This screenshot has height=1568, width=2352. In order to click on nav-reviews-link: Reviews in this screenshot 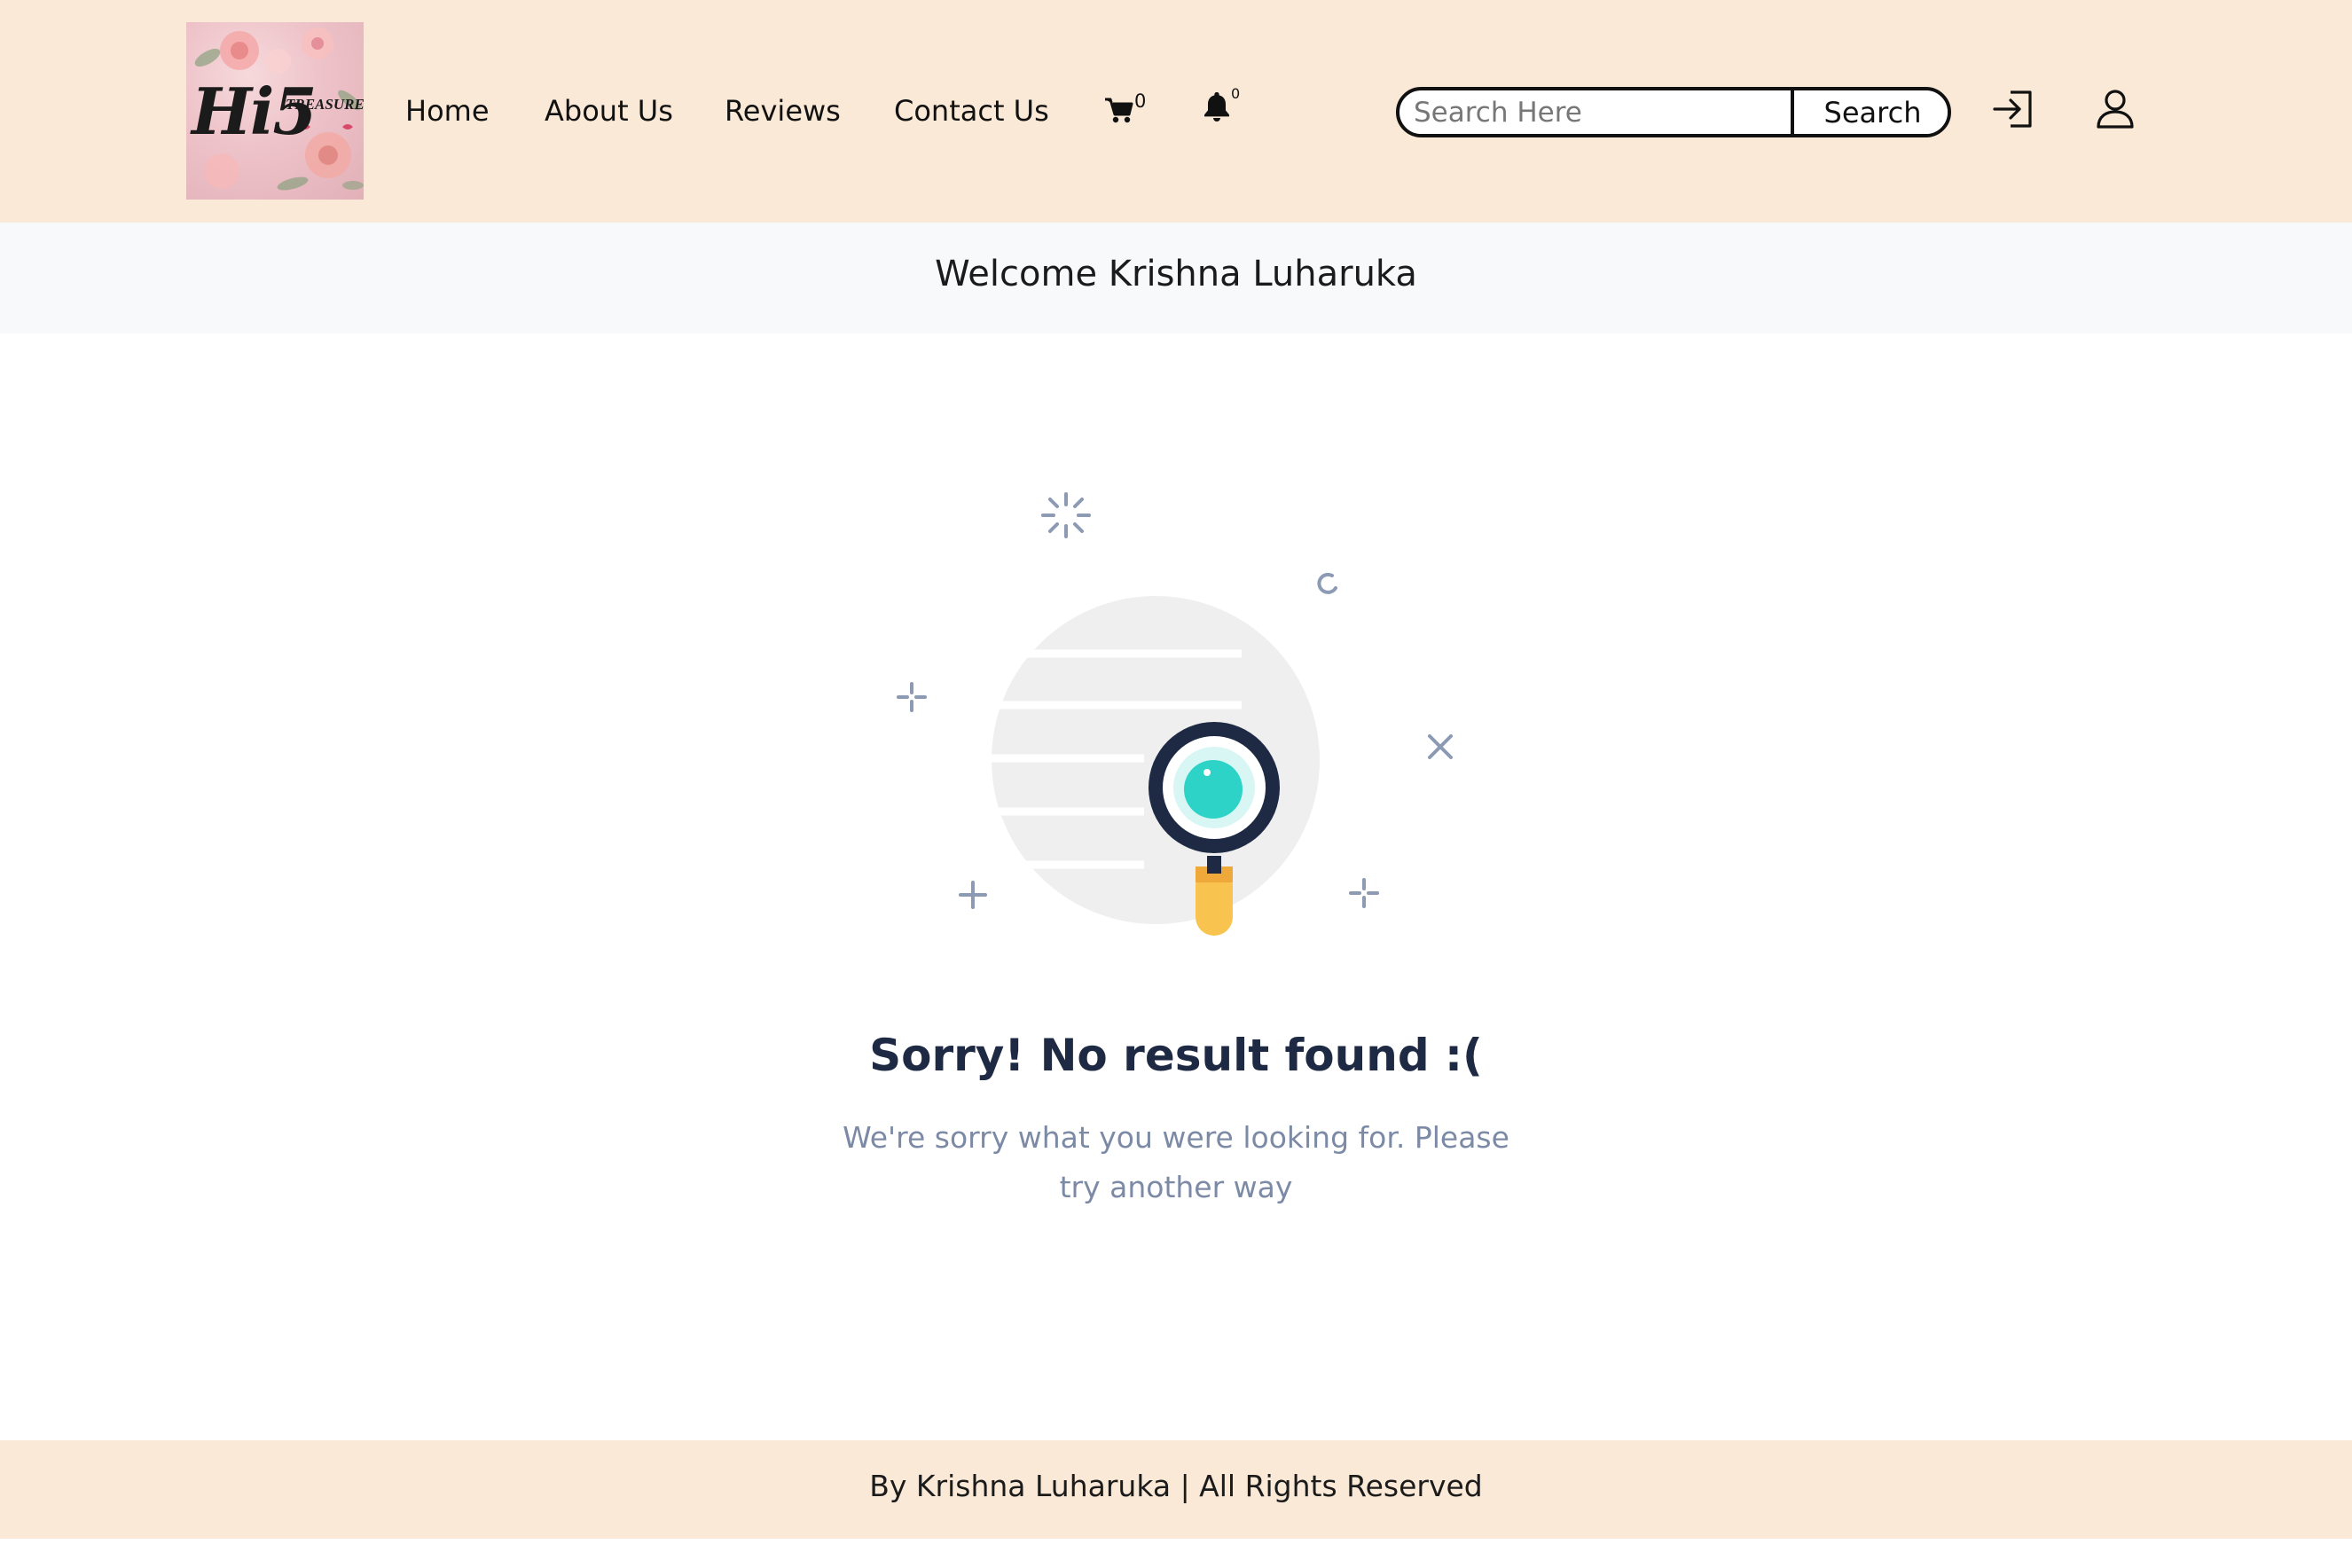, I will do `click(783, 110)`.